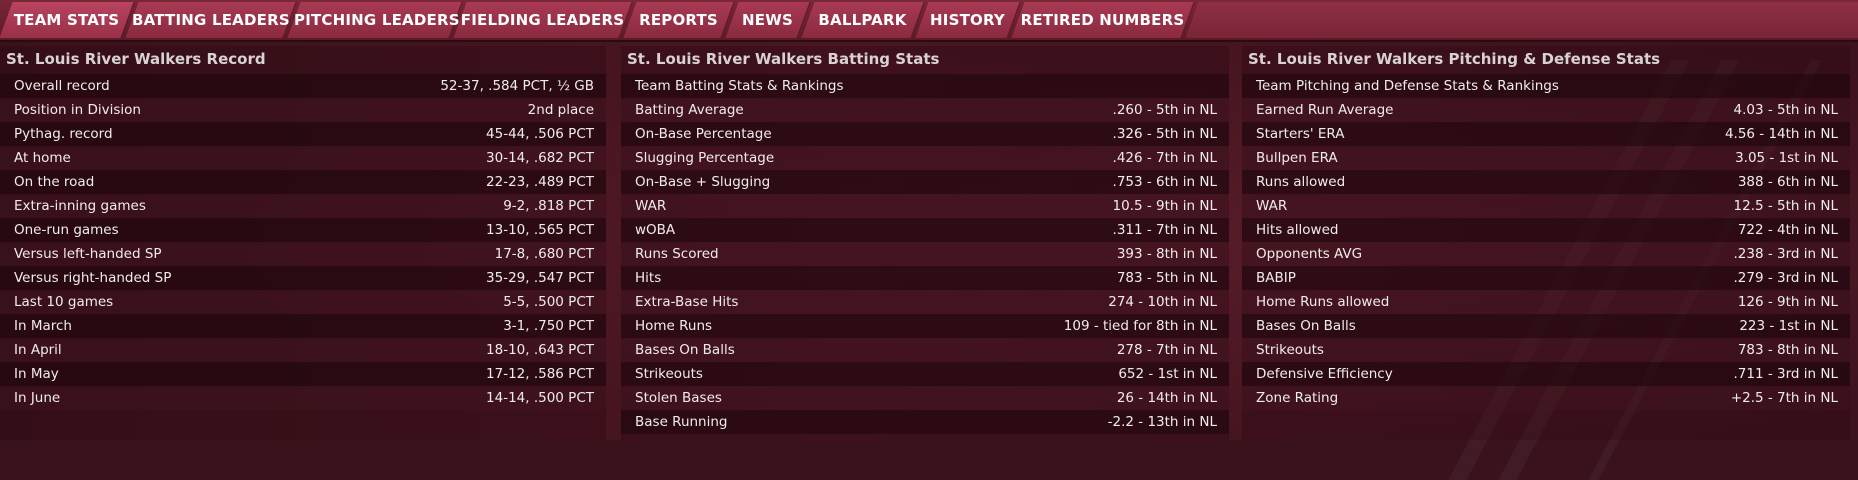  Describe the element at coordinates (925, 206) in the screenshot. I see `table-row: WAR 10.5 - 9th in NL` at that location.